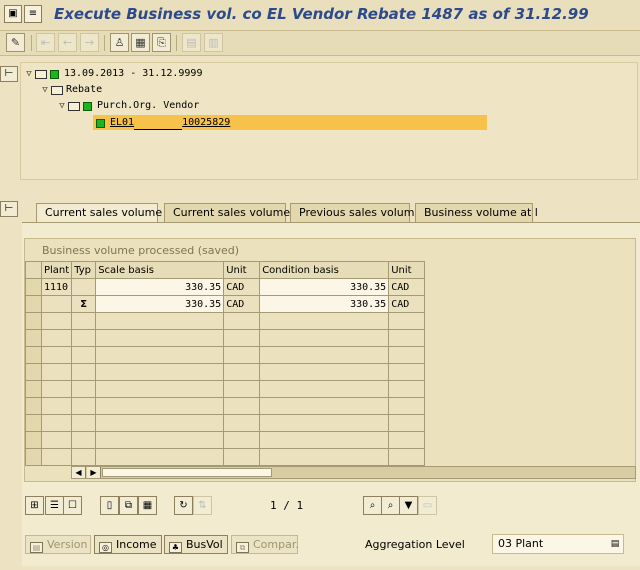 This screenshot has height=570, width=640. What do you see at coordinates (407, 270) in the screenshot?
I see `column-header-unit-2: Unit` at bounding box center [407, 270].